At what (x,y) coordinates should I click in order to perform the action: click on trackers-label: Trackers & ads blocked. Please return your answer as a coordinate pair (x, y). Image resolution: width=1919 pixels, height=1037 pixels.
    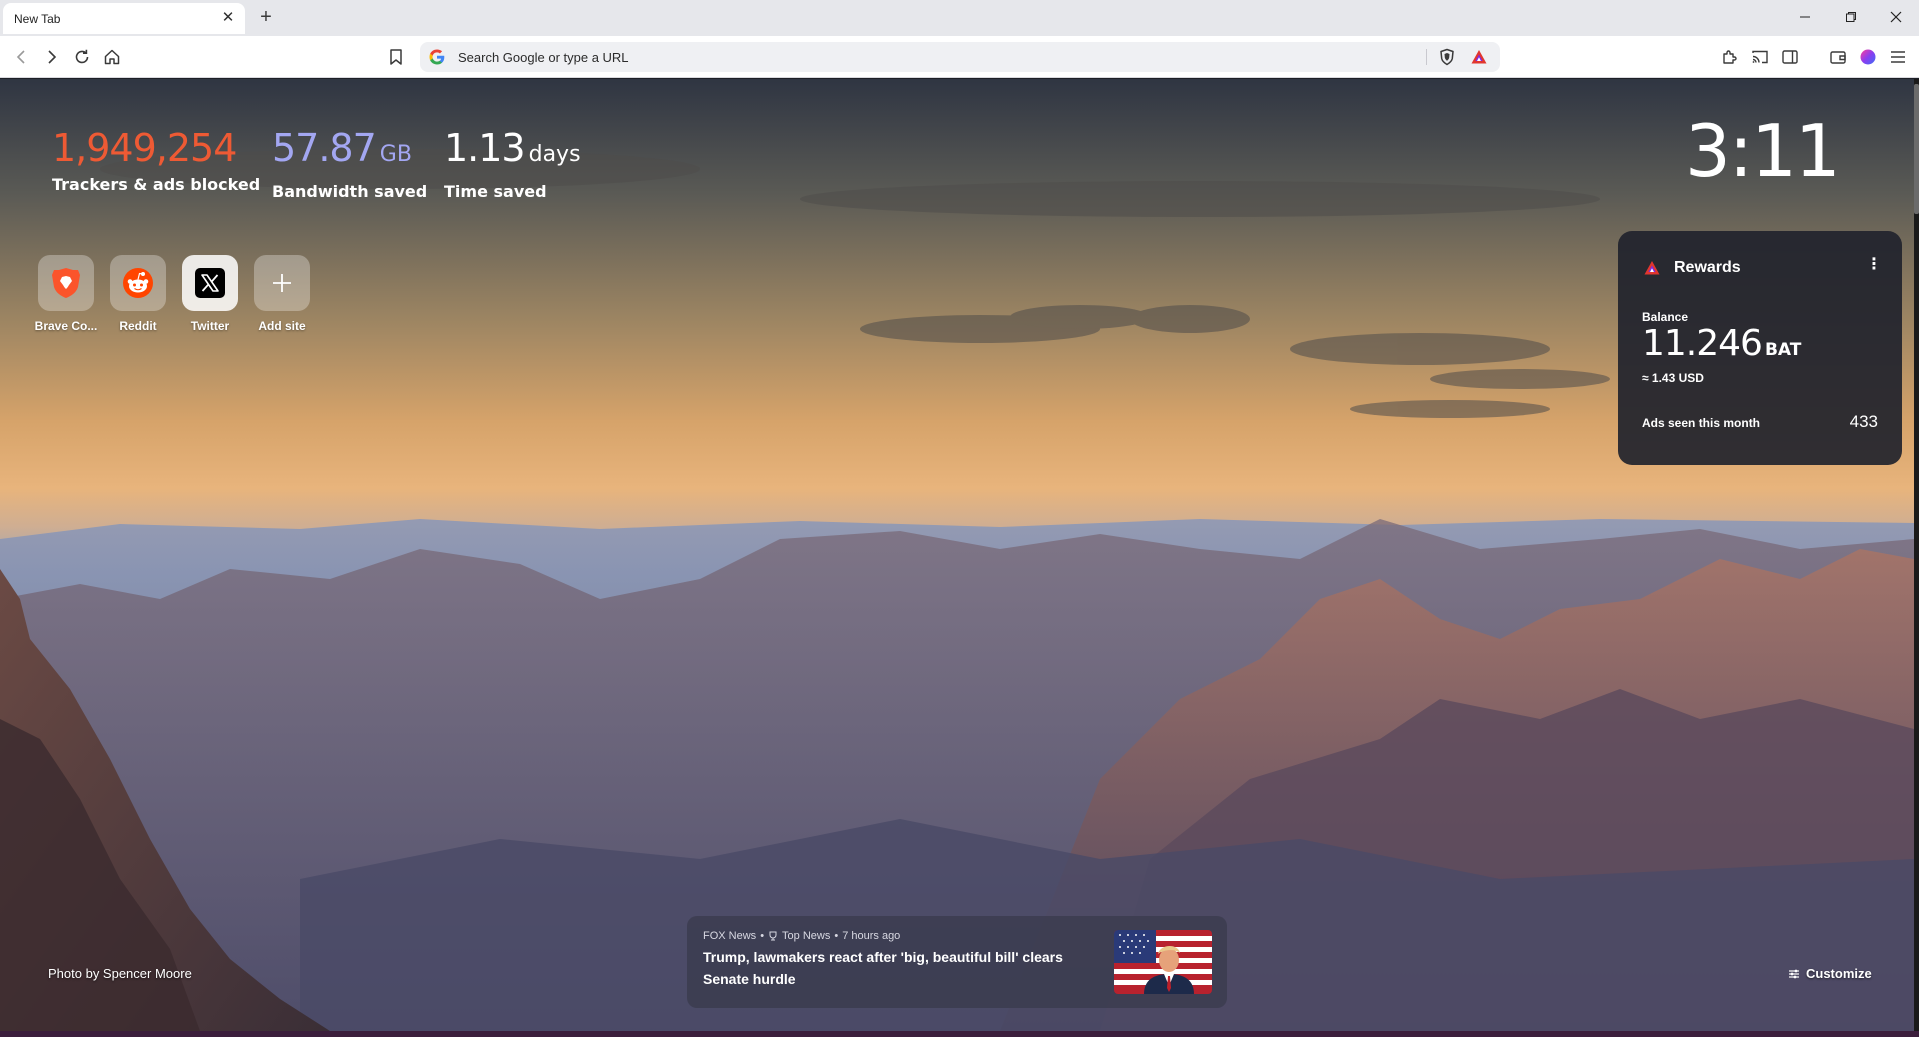
    Looking at the image, I should click on (156, 184).